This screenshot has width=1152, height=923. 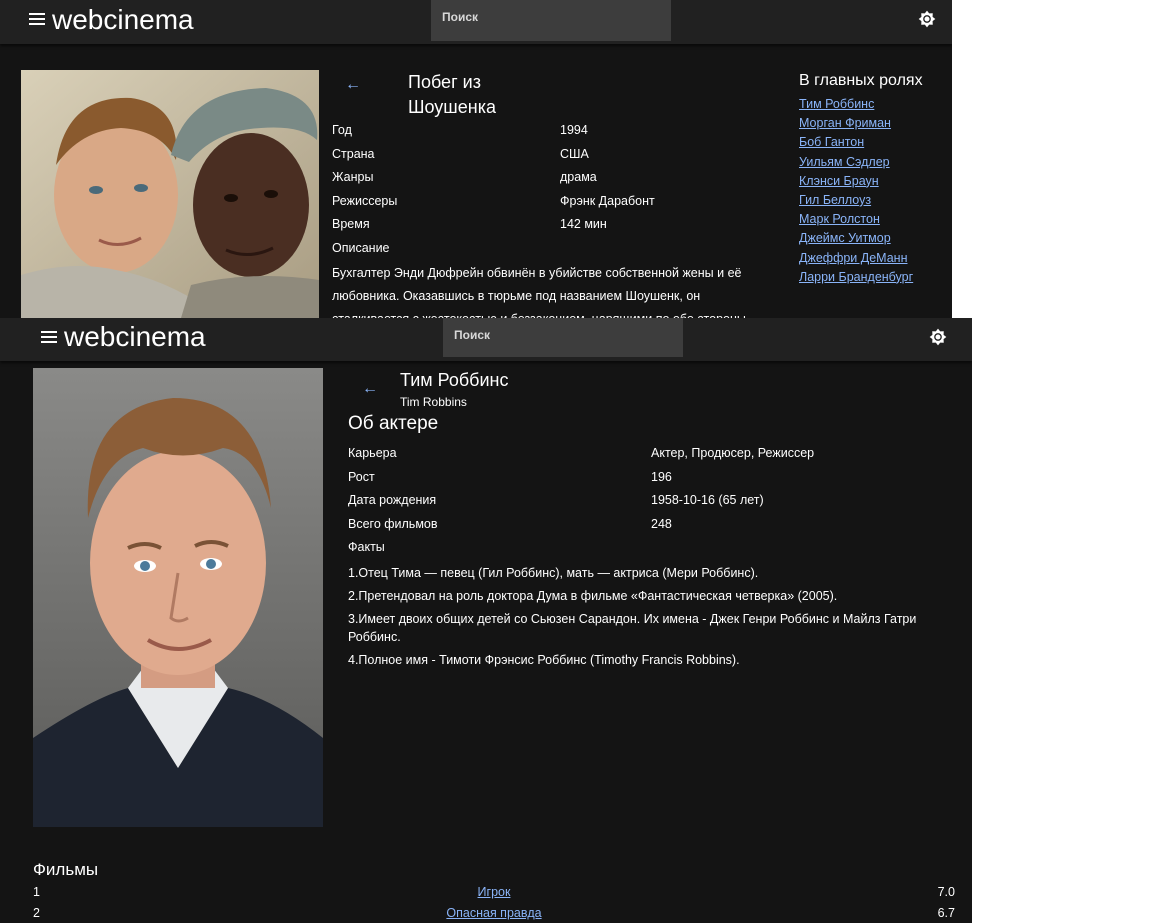 I want to click on actor-original-name: Tim Robbins, so click(x=433, y=402).